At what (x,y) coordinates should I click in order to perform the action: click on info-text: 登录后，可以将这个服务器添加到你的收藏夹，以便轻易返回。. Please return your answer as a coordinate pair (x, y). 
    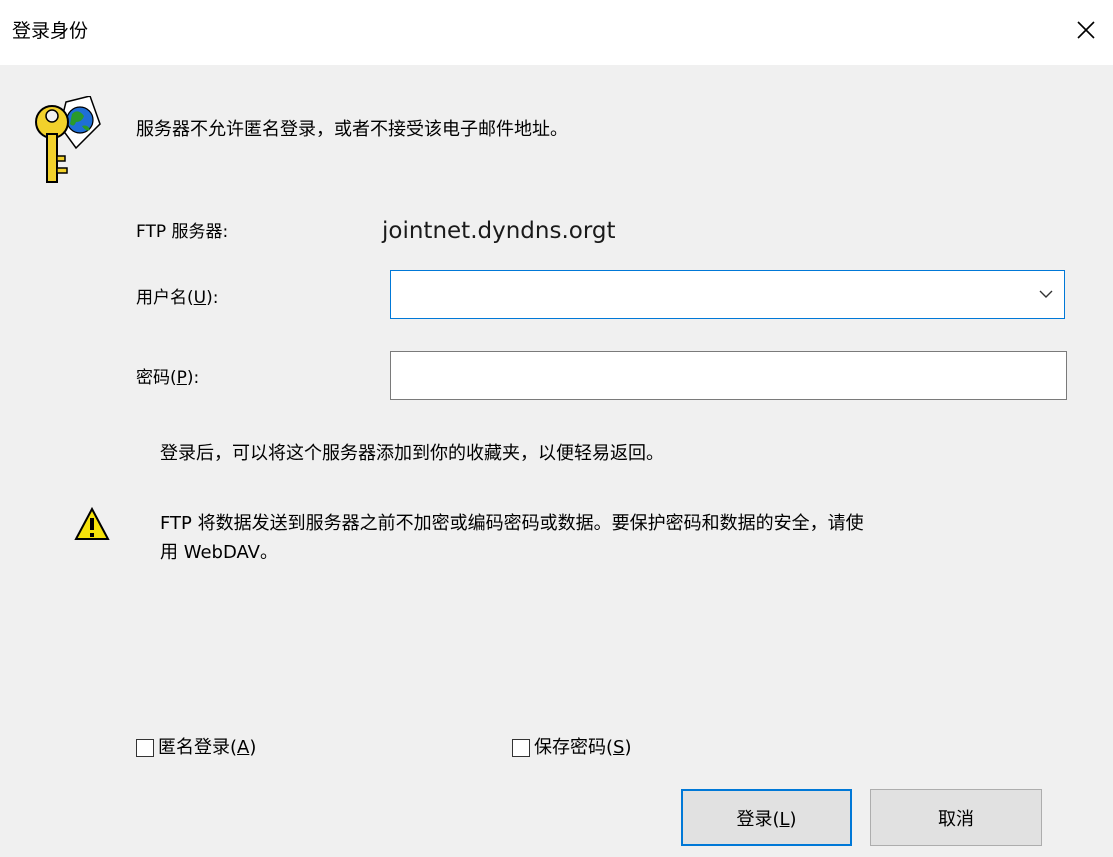
    Looking at the image, I should click on (412, 453).